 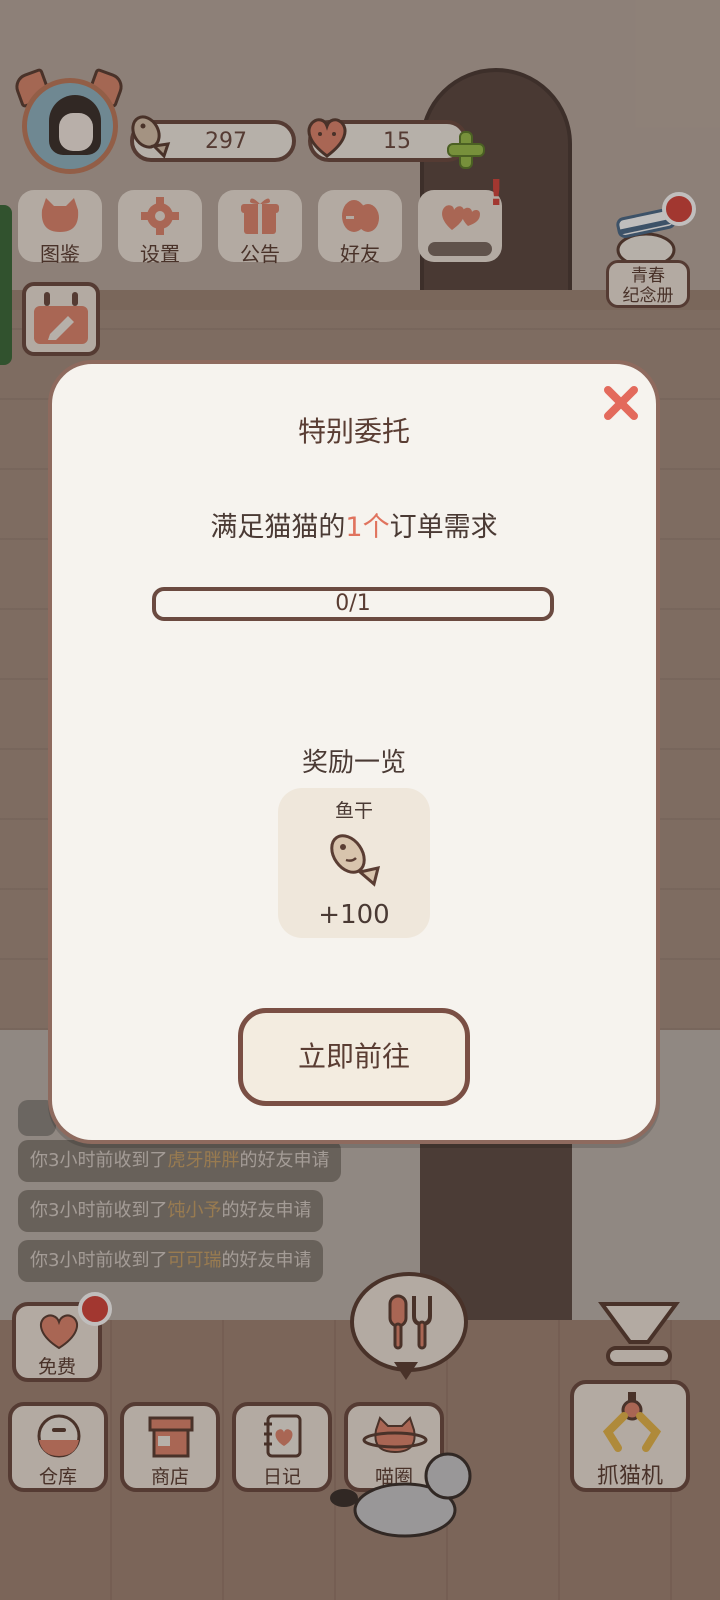 I want to click on order-count: 1个, so click(x=367, y=527).